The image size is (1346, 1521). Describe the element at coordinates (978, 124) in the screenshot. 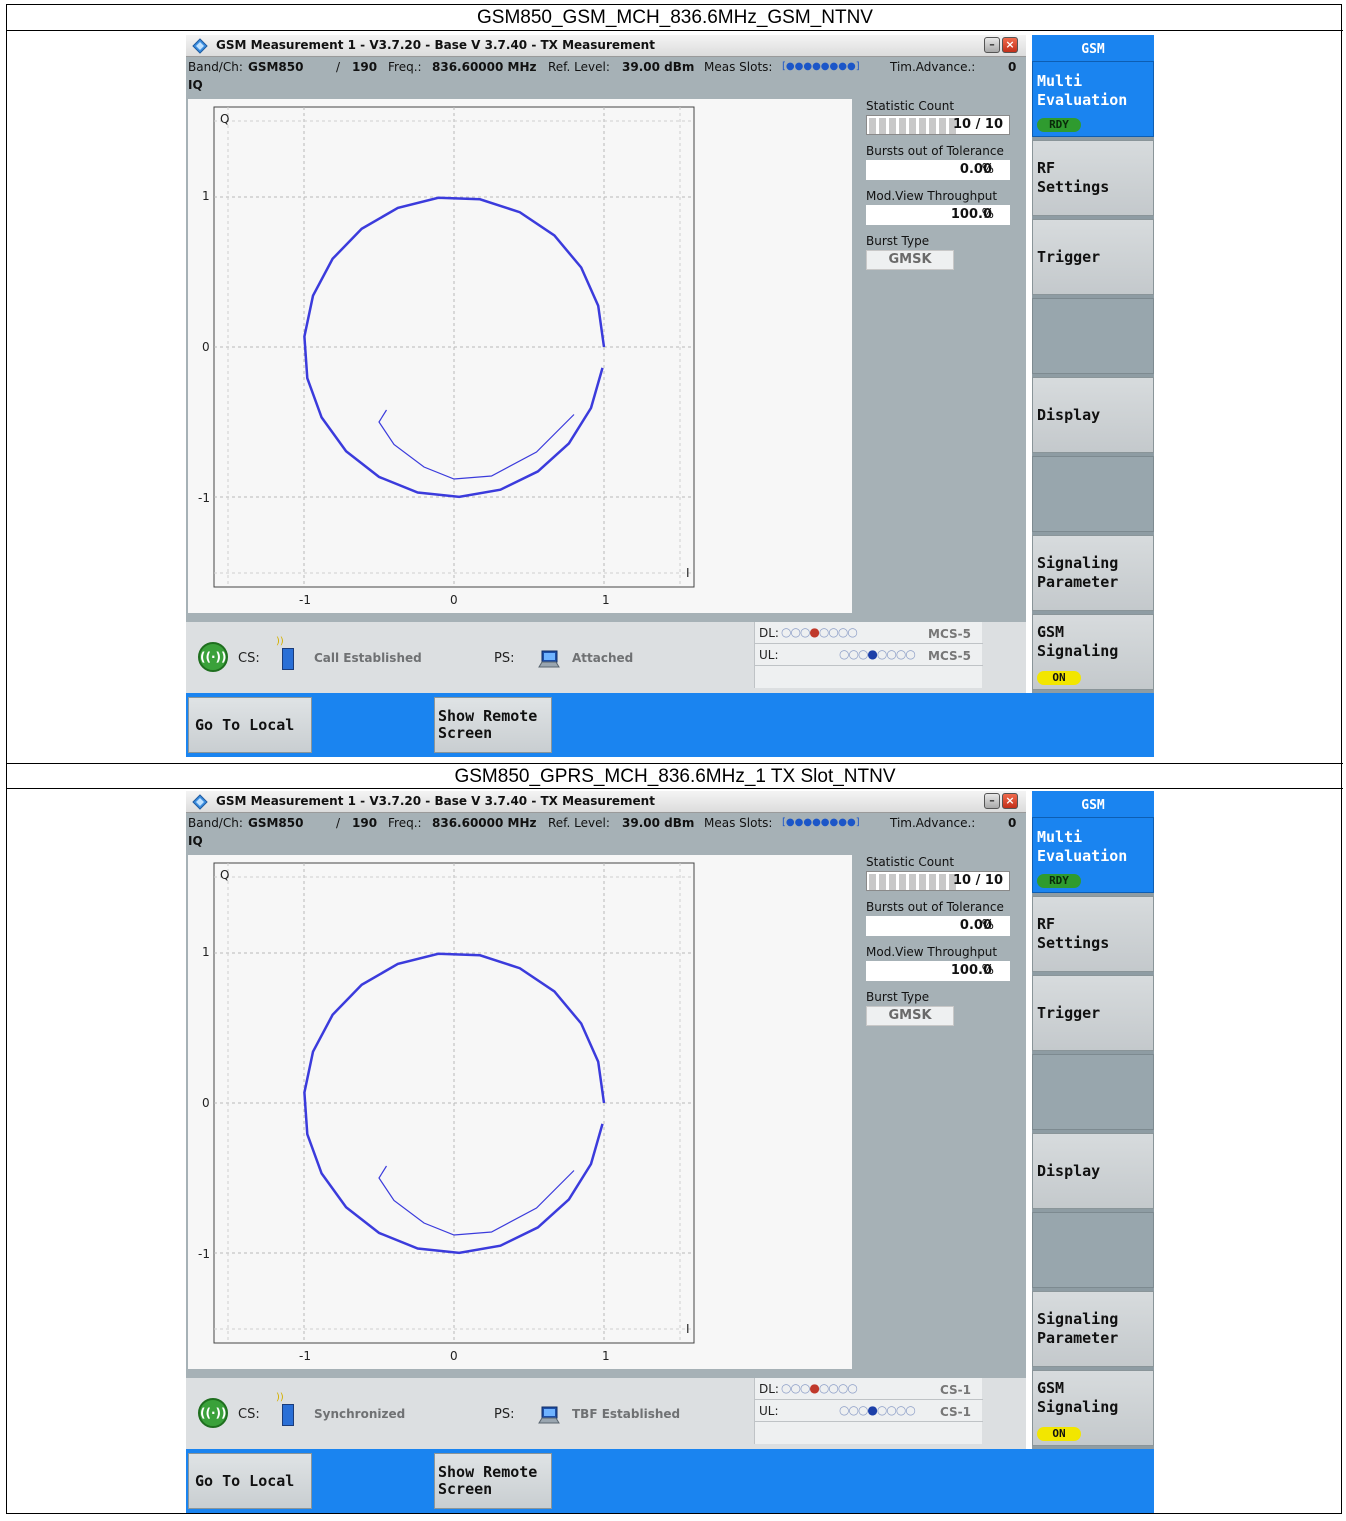

I see `statistic-count-value: 10 / 10` at that location.